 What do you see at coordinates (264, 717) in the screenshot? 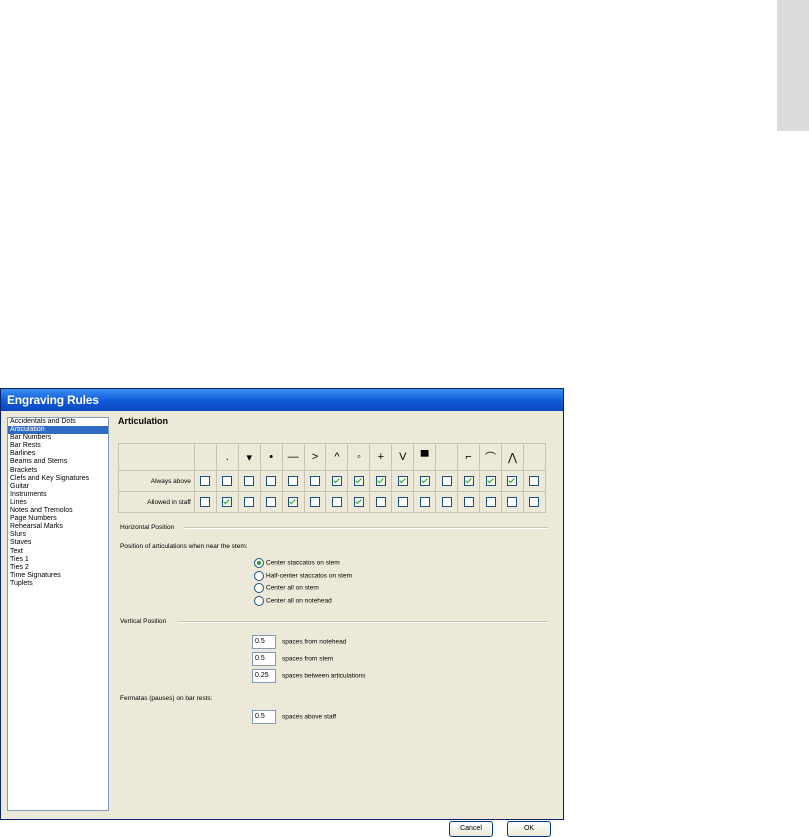
I see `fermata-spaces-input: 0.5` at bounding box center [264, 717].